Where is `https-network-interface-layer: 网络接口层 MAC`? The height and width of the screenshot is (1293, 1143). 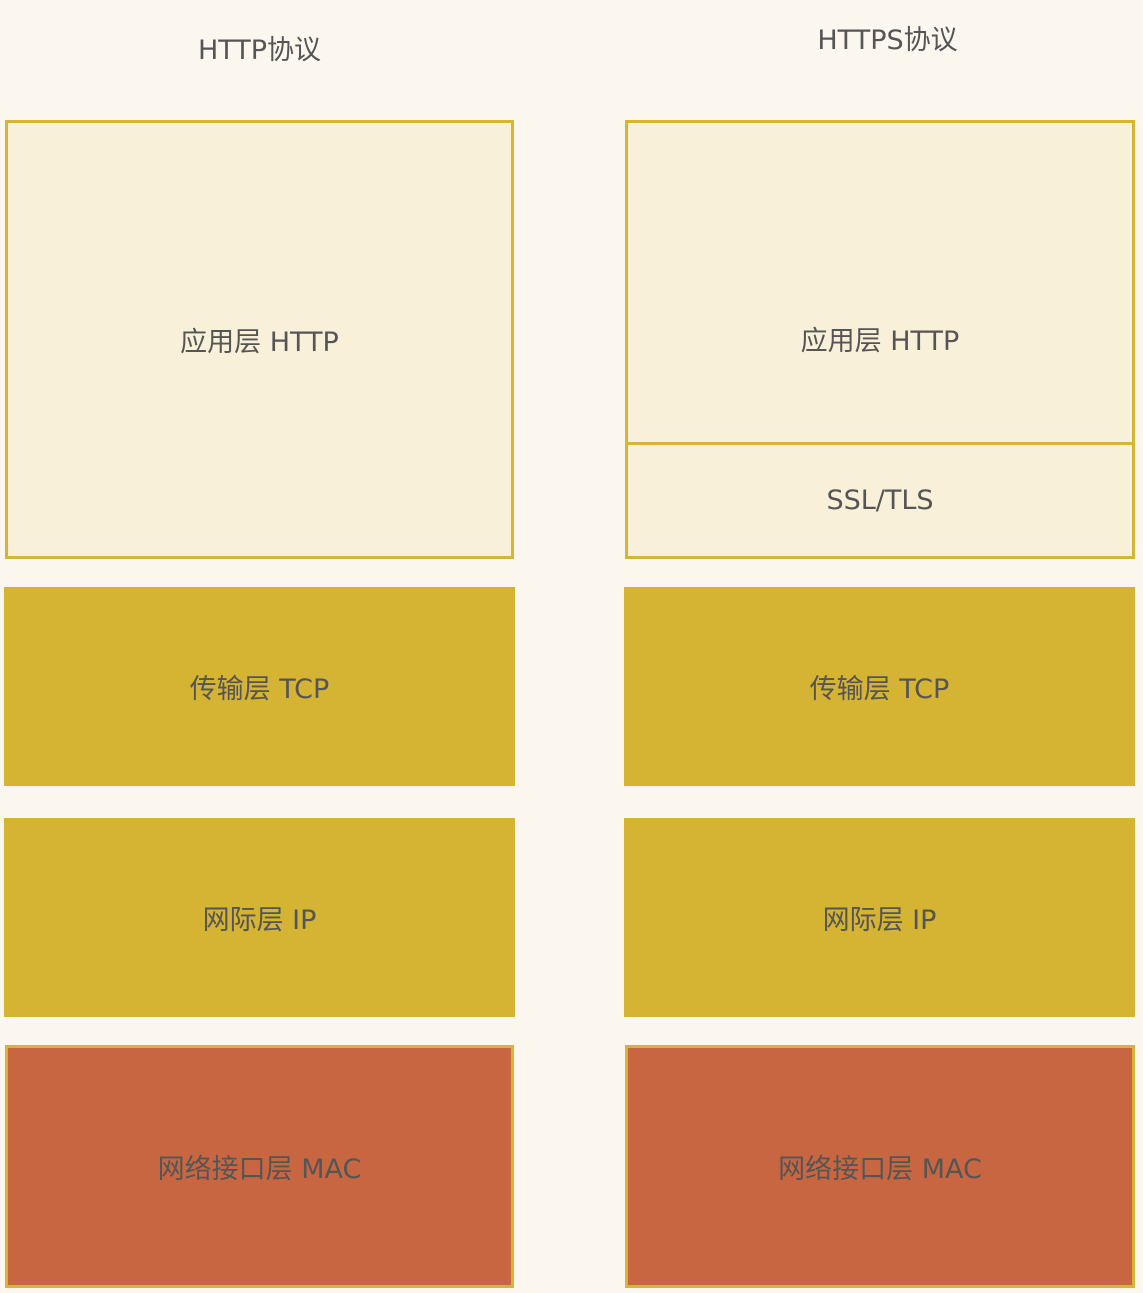 https-network-interface-layer: 网络接口层 MAC is located at coordinates (880, 1166).